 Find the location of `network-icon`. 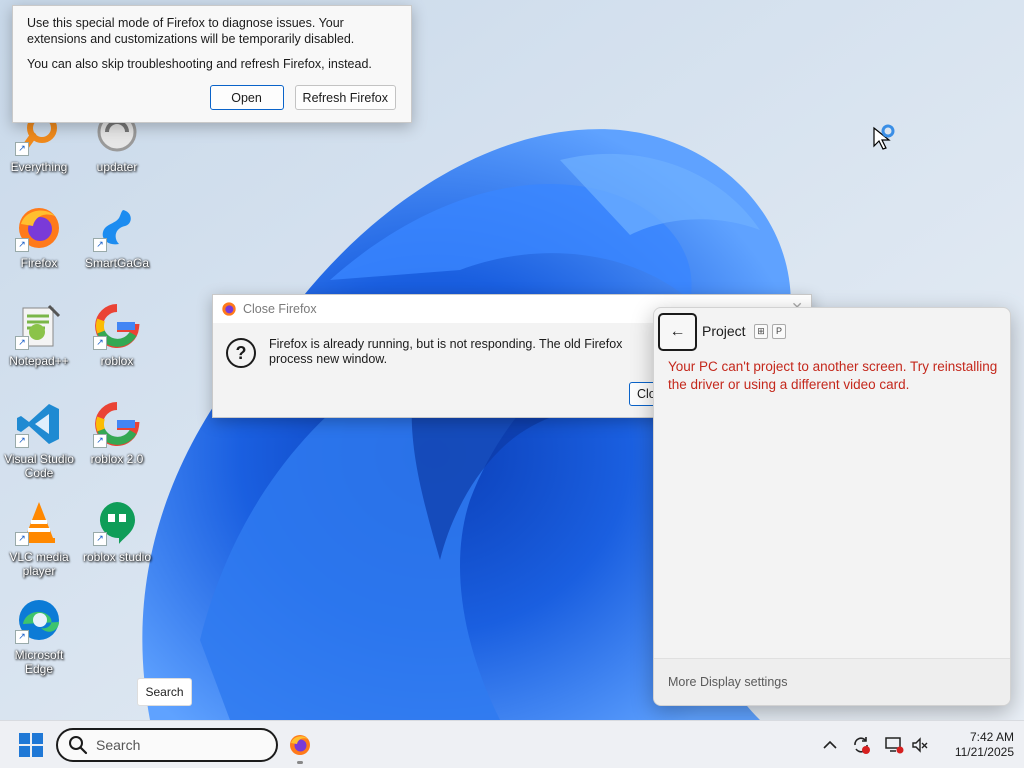

network-icon is located at coordinates (894, 745).